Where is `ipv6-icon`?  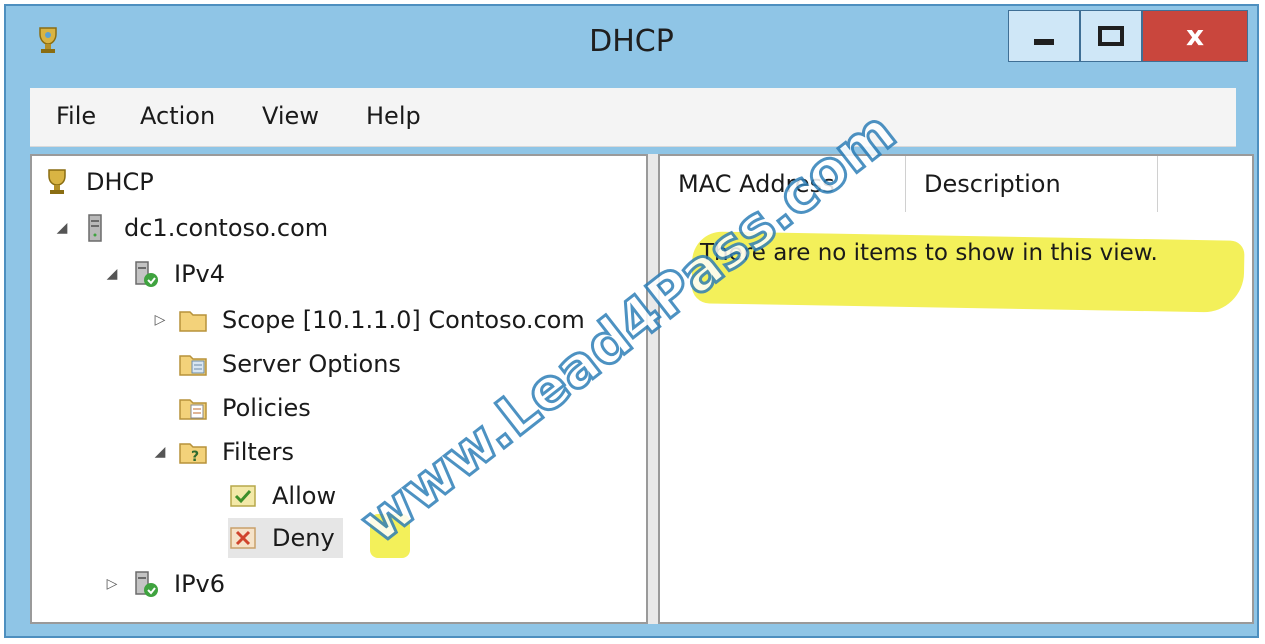 ipv6-icon is located at coordinates (145, 584).